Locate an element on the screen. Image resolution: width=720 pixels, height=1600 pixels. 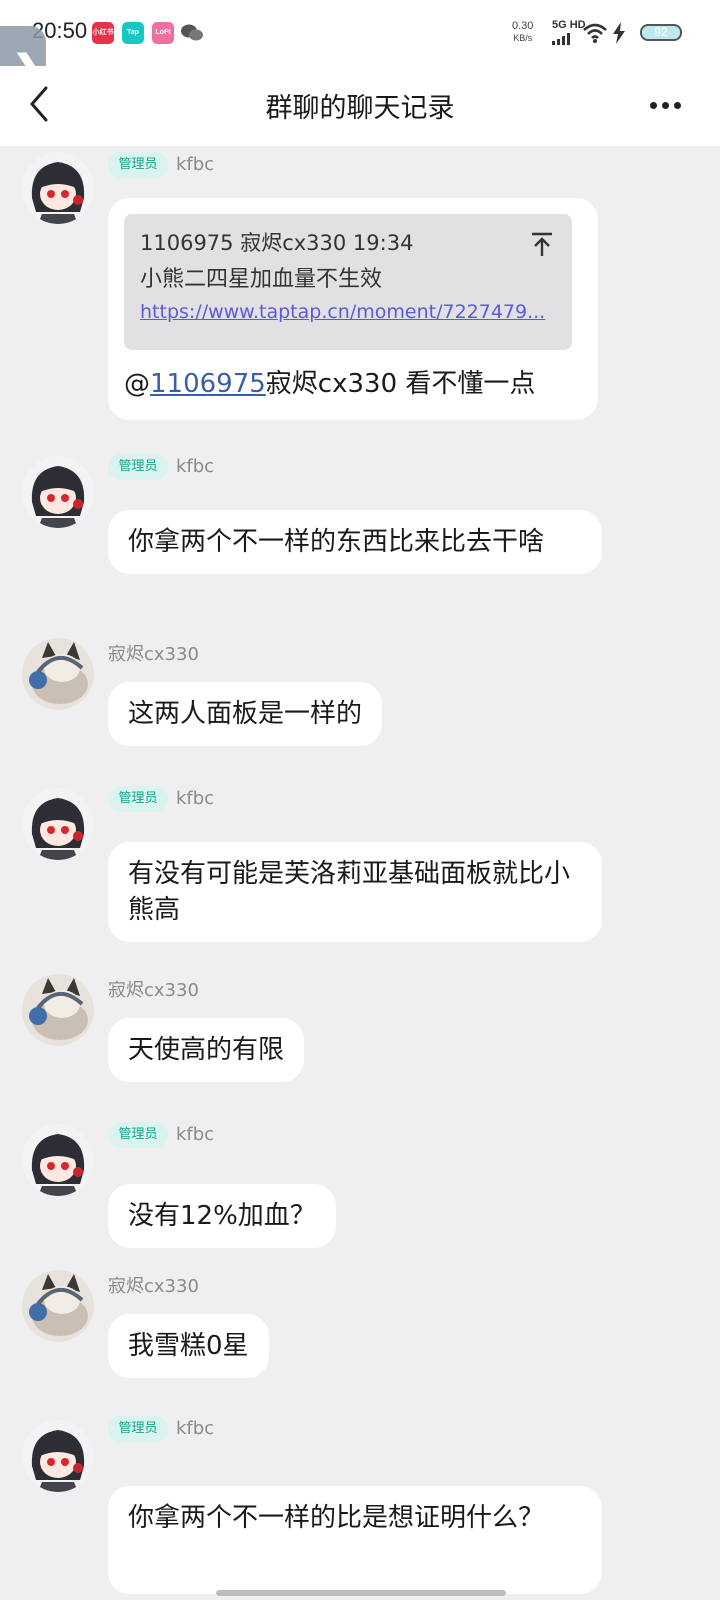
signal-icon is located at coordinates (561, 39).